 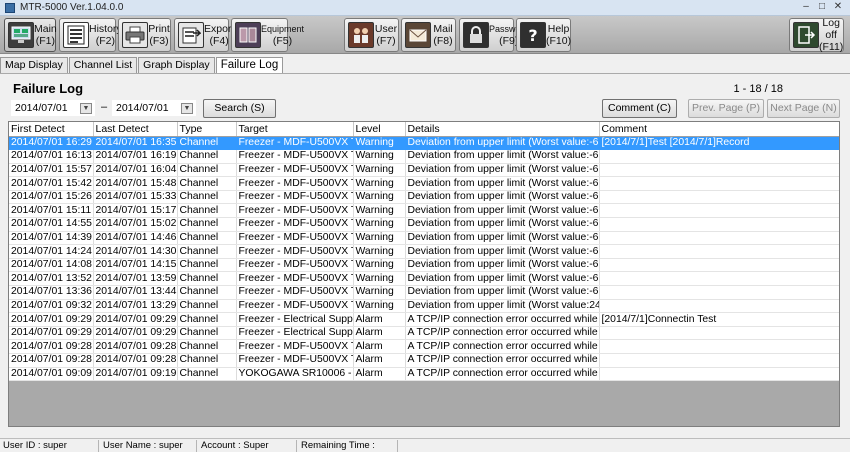 I want to click on search-button: Search (S), so click(x=239, y=108).